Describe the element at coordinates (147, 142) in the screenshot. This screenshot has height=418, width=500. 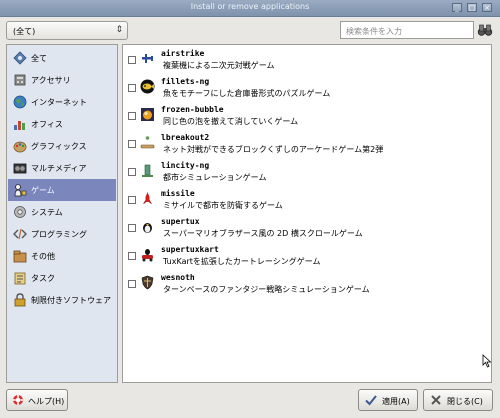
I see `paddle-icon` at that location.